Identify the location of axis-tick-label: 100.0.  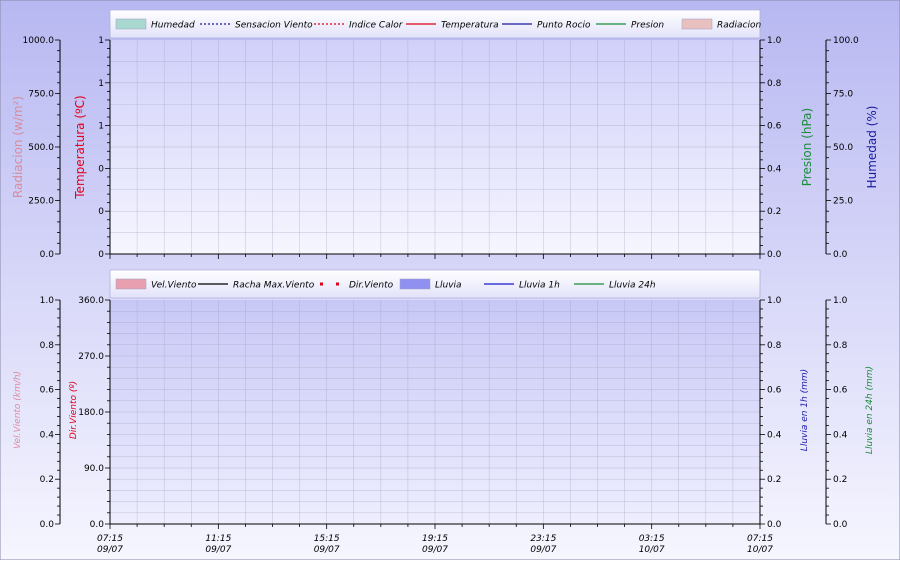
(846, 41).